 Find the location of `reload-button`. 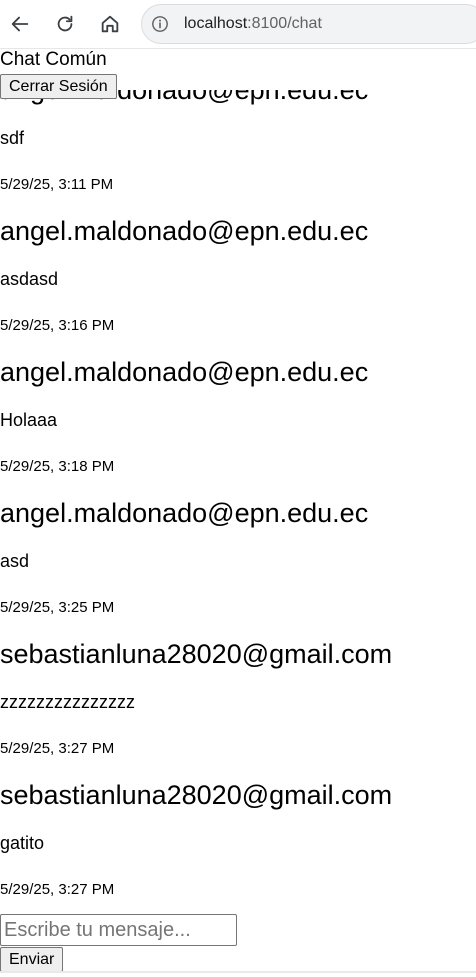

reload-button is located at coordinates (65, 24).